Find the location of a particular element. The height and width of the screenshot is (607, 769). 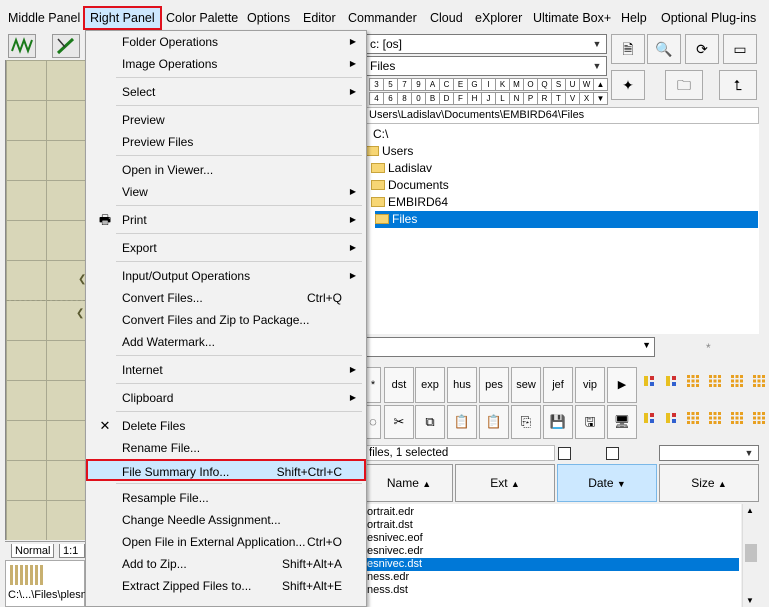

checkbox is located at coordinates (564, 453).